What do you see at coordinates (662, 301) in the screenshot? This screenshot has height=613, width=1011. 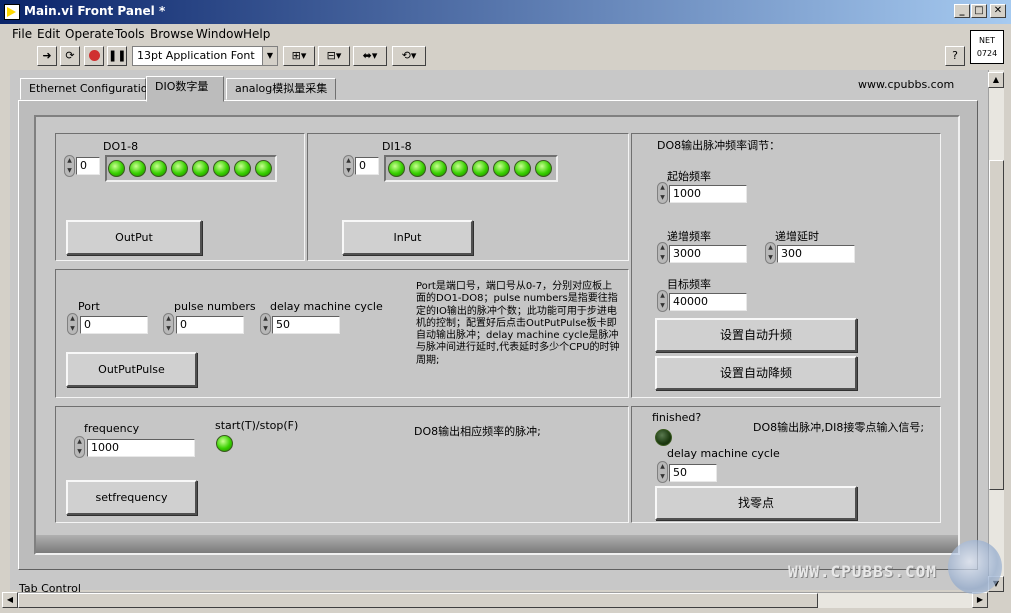 I see `target-frequency-spinner: ▲ ▼` at bounding box center [662, 301].